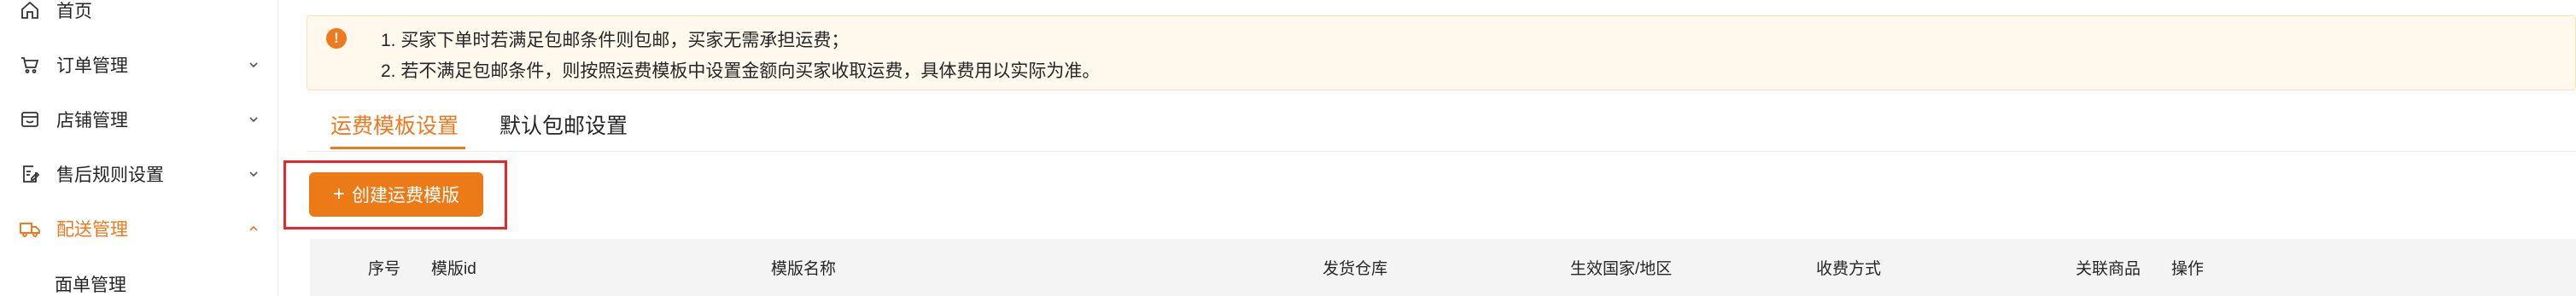  What do you see at coordinates (2108, 269) in the screenshot?
I see `column-header-linked-products: 关联商品` at bounding box center [2108, 269].